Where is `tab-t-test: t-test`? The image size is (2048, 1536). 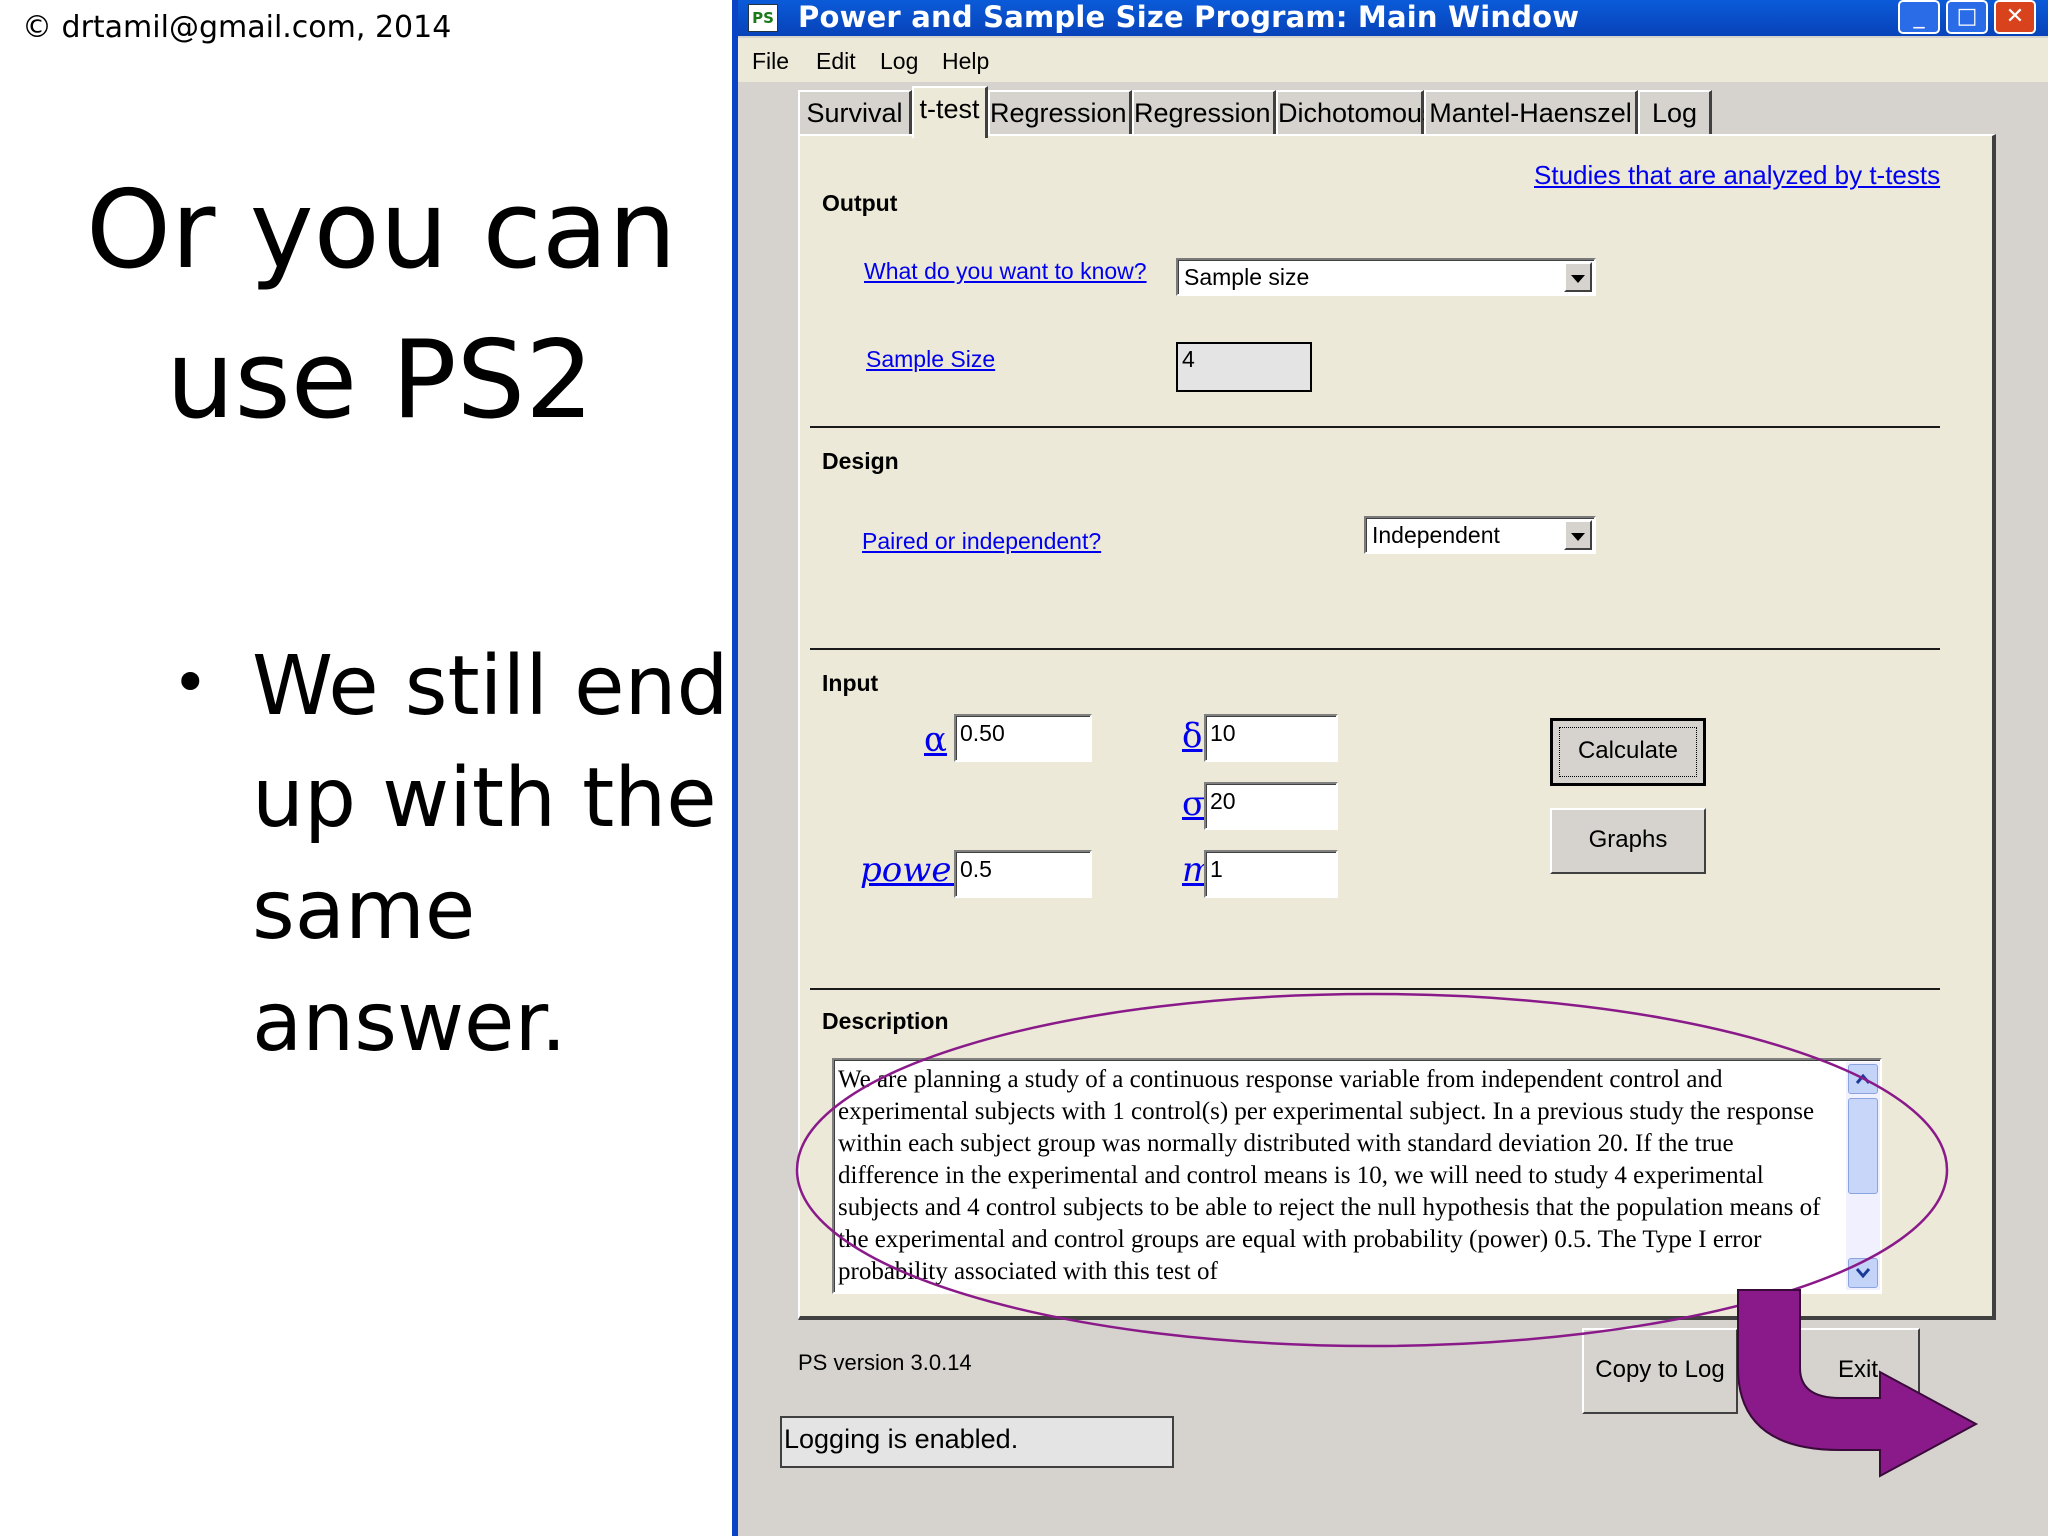
tab-t-test: t-test is located at coordinates (950, 112).